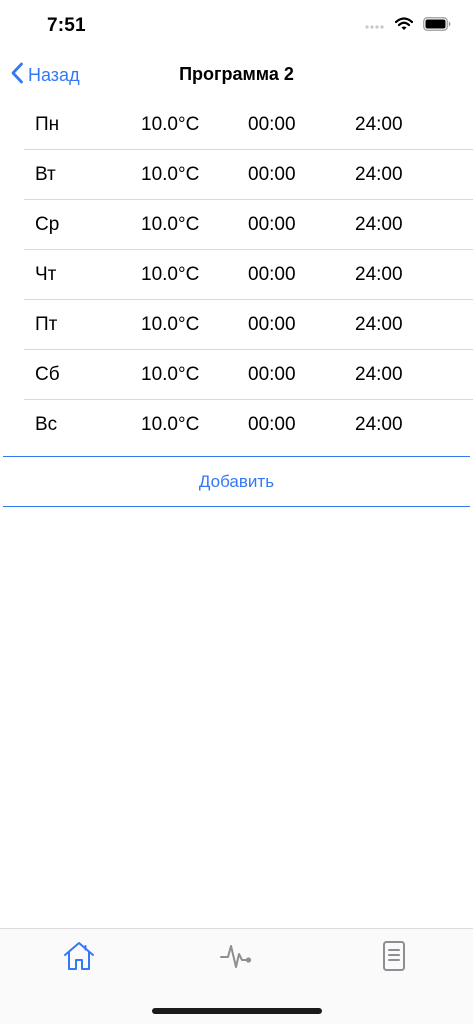 The height and width of the screenshot is (1024, 473). Describe the element at coordinates (47, 374) in the screenshot. I see `day-label: Сб` at that location.